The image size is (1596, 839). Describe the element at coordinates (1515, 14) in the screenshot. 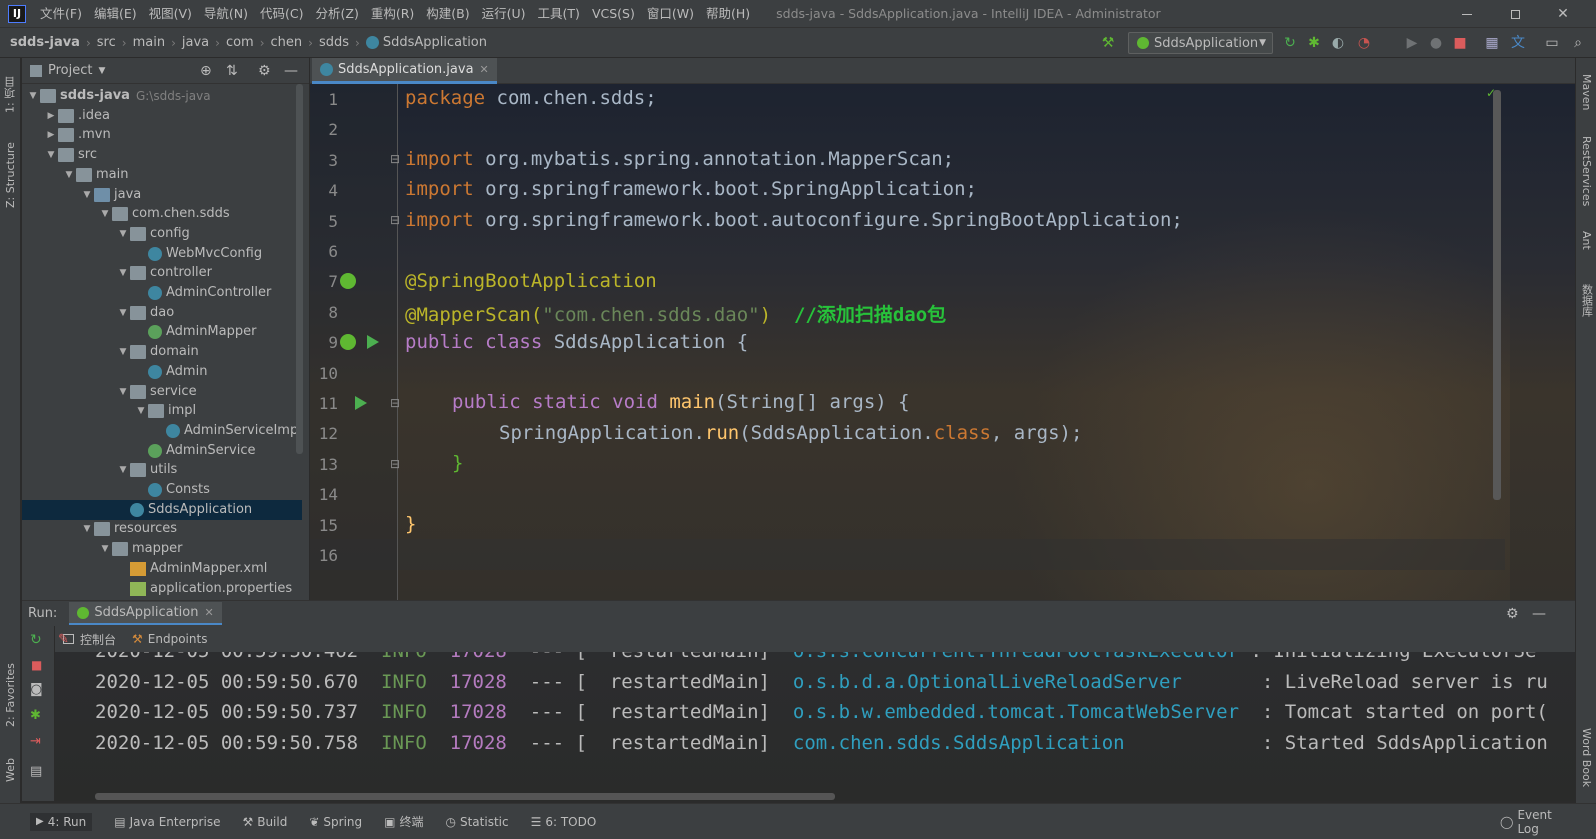

I see `maximize-icon` at that location.